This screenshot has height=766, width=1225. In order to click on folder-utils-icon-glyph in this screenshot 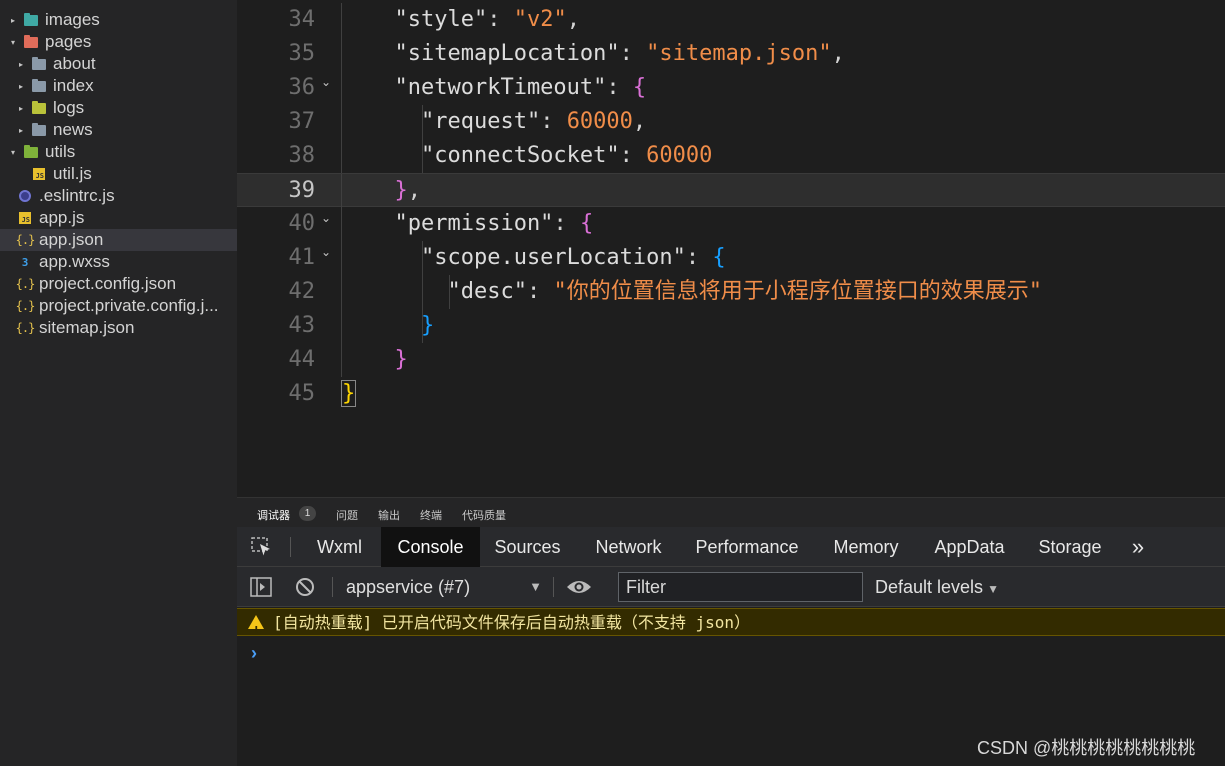, I will do `click(31, 151)`.